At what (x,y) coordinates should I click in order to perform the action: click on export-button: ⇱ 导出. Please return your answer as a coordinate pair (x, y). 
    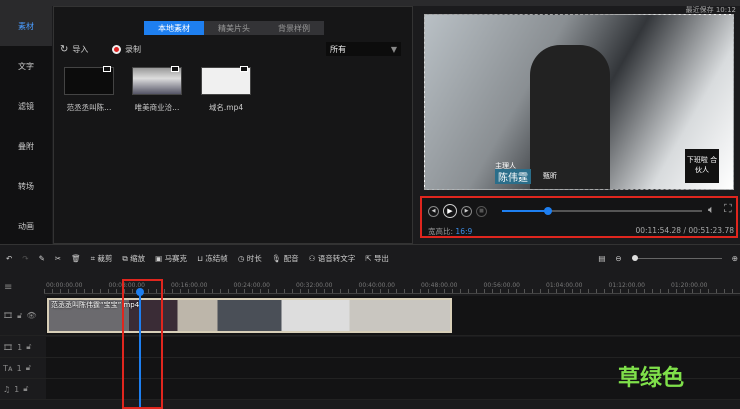
    Looking at the image, I should click on (377, 258).